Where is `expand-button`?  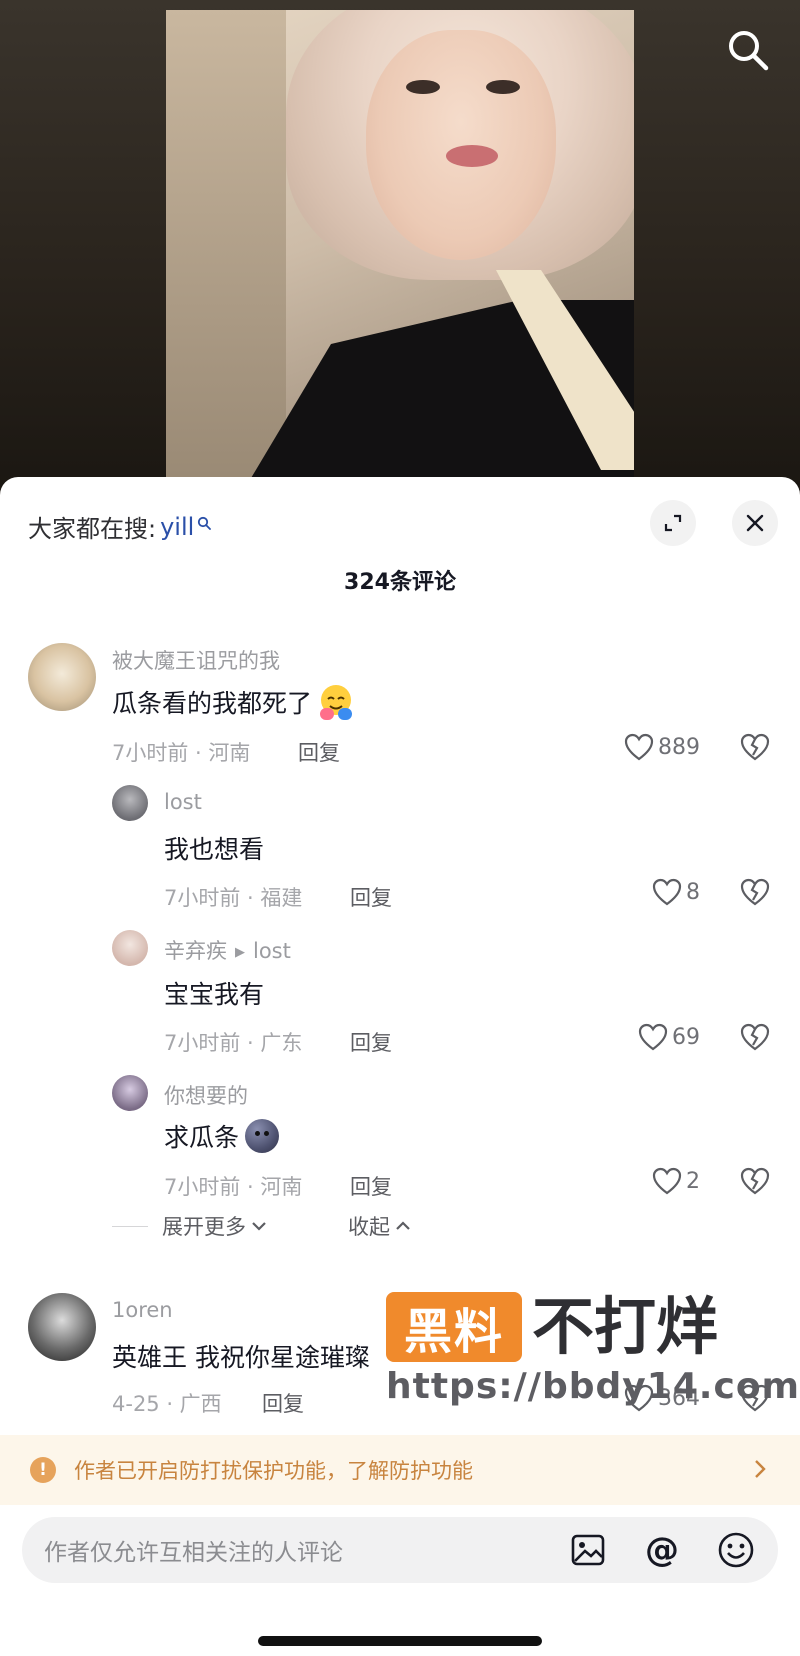
expand-button is located at coordinates (673, 523).